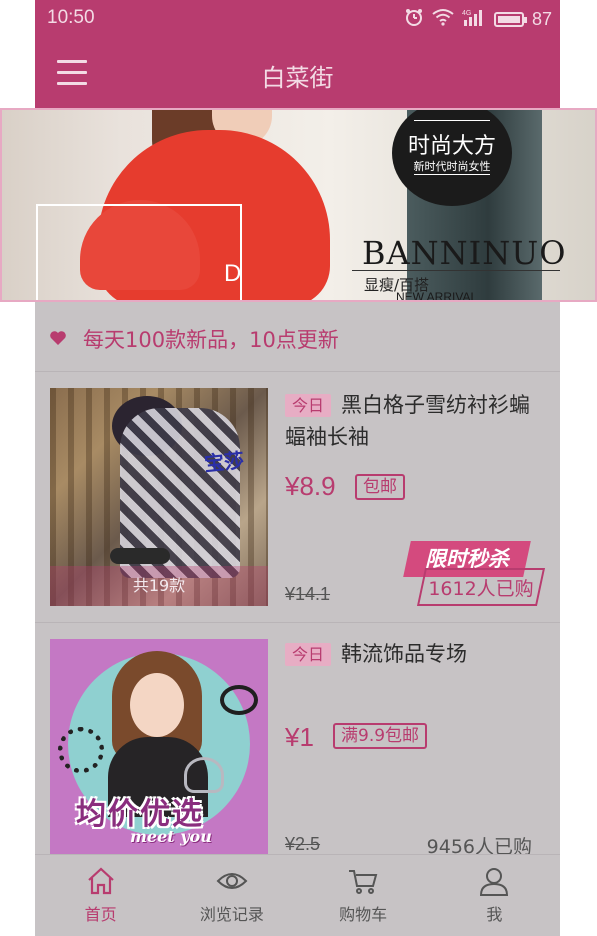 This screenshot has height=936, width=597. I want to click on product-image: 均价优选 meet you, so click(159, 748).